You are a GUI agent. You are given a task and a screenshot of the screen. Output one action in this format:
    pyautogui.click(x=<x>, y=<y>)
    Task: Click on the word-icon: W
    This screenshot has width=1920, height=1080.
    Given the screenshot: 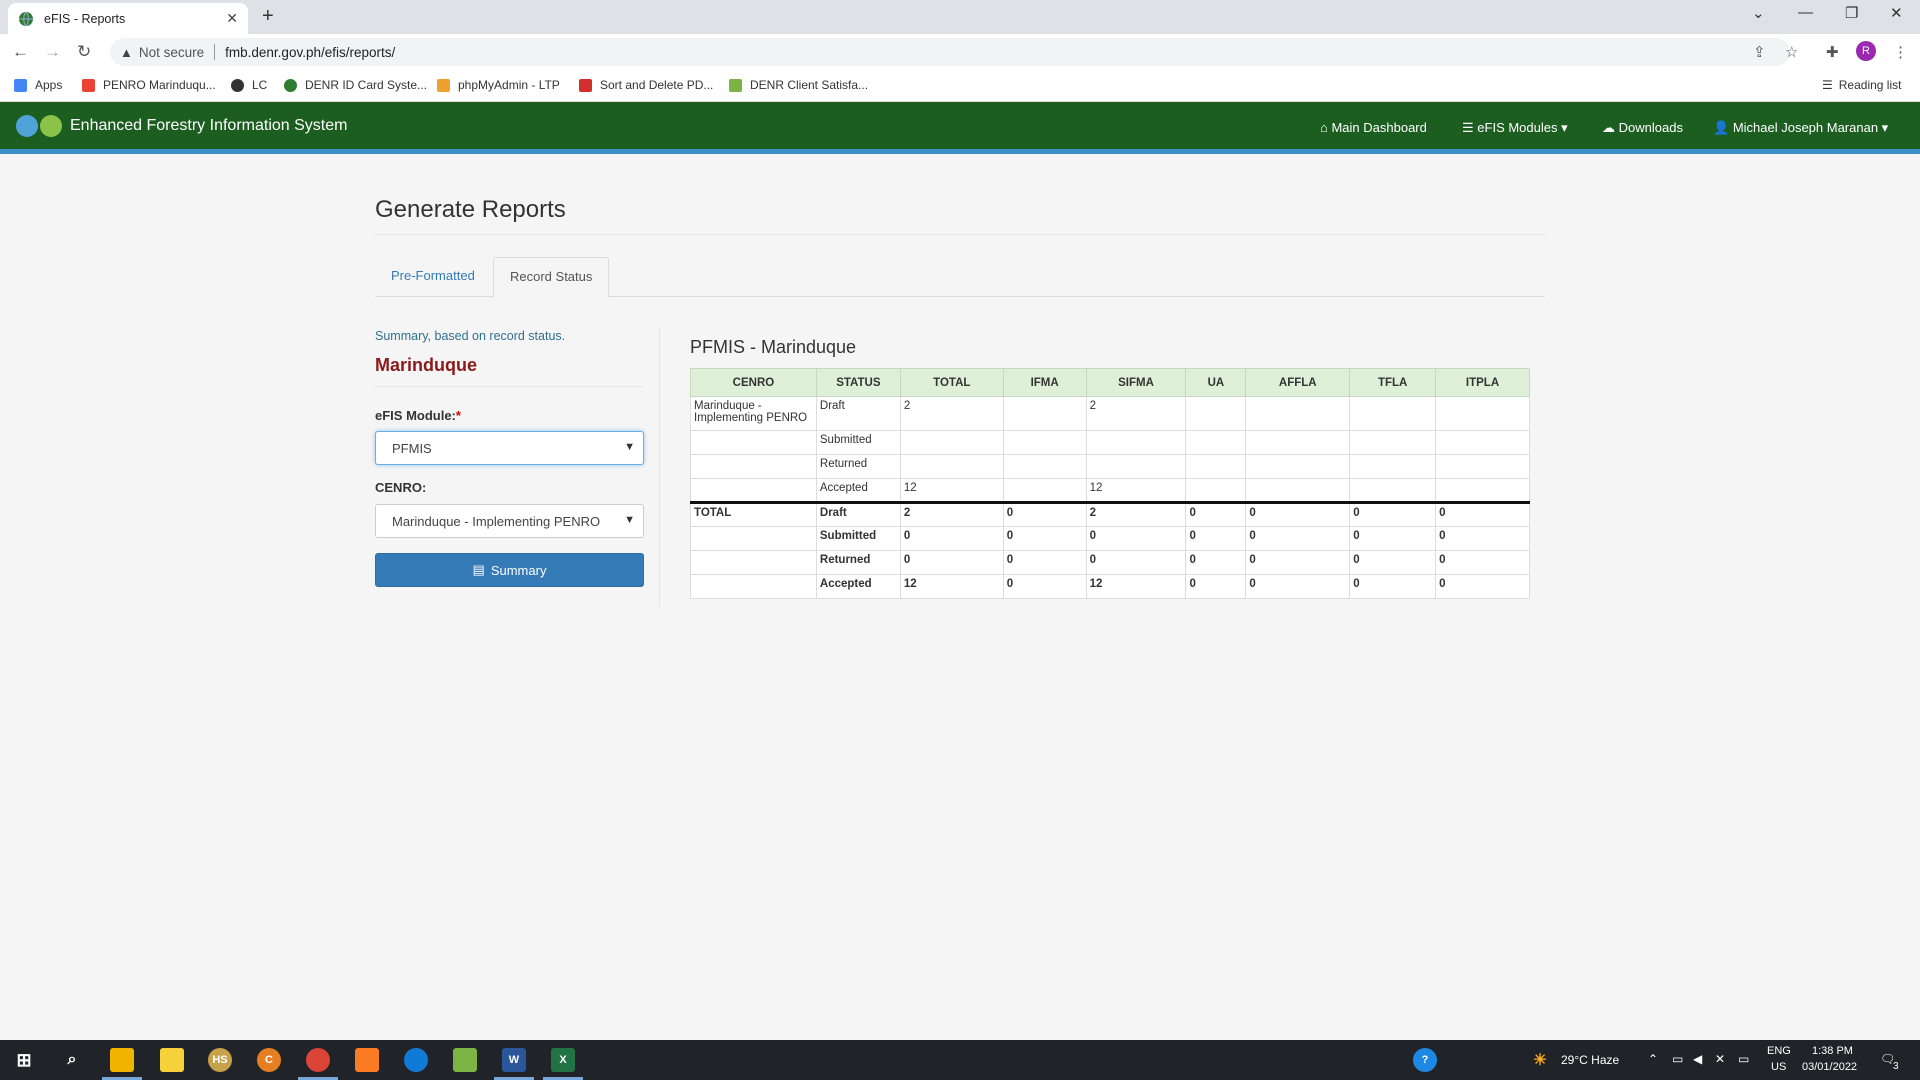 What is the action you would take?
    pyautogui.click(x=514, y=1060)
    